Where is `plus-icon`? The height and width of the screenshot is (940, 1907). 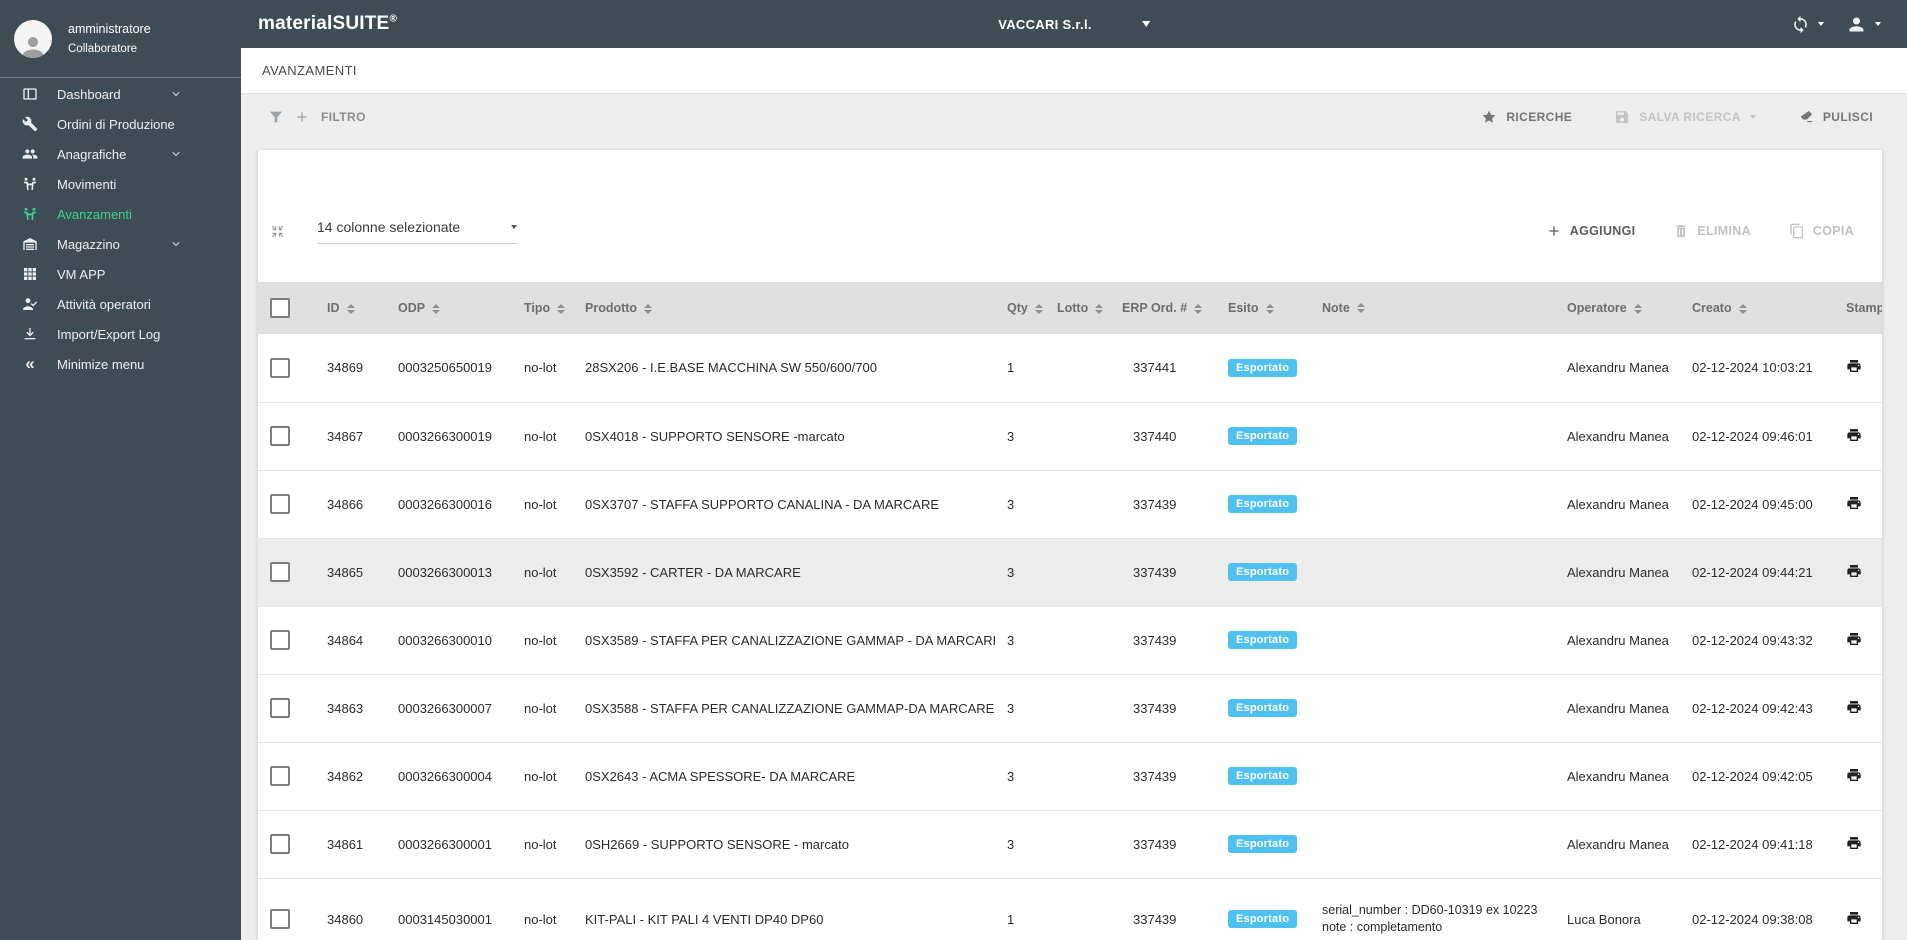
plus-icon is located at coordinates (1554, 231).